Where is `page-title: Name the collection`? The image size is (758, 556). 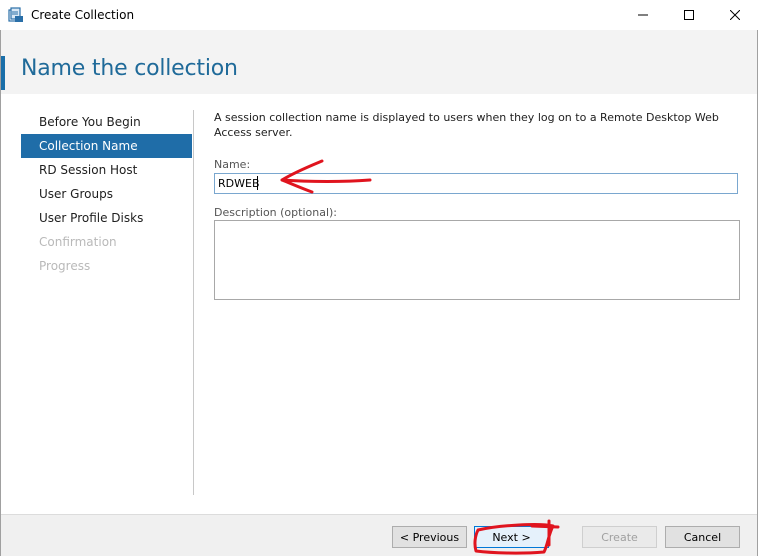
page-title: Name the collection is located at coordinates (129, 68).